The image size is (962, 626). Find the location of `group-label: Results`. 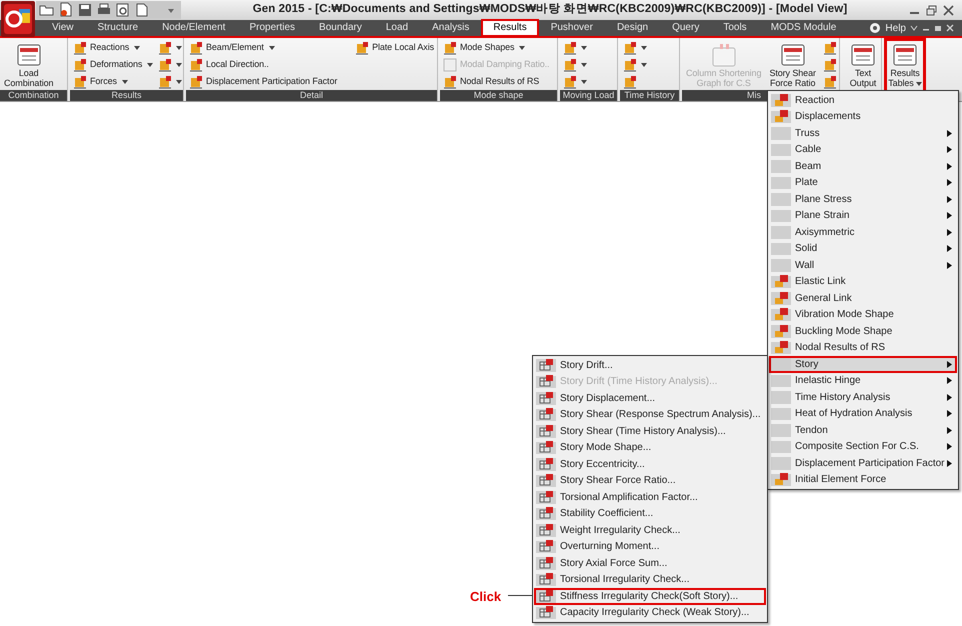

group-label: Results is located at coordinates (126, 95).